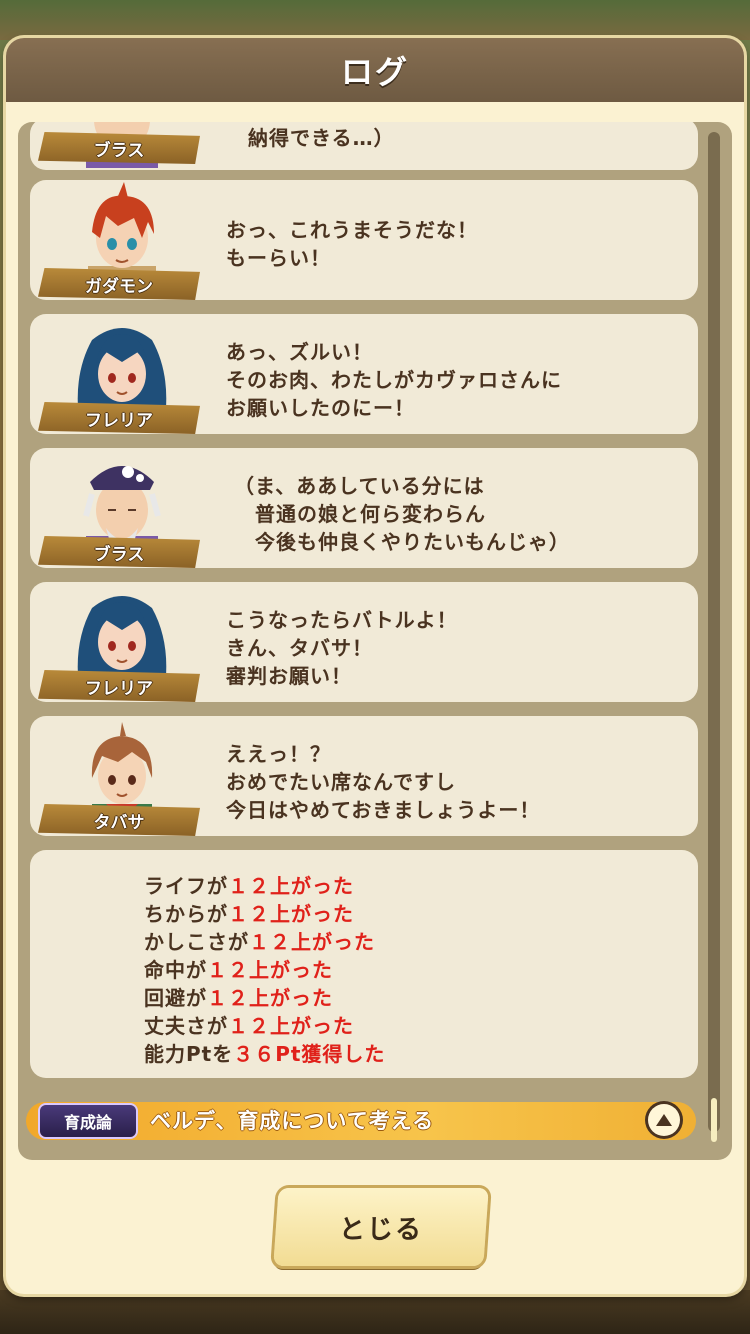 This screenshot has height=1334, width=750. Describe the element at coordinates (259, 942) in the screenshot. I see `stat-line: かしこさが１２上がった` at that location.